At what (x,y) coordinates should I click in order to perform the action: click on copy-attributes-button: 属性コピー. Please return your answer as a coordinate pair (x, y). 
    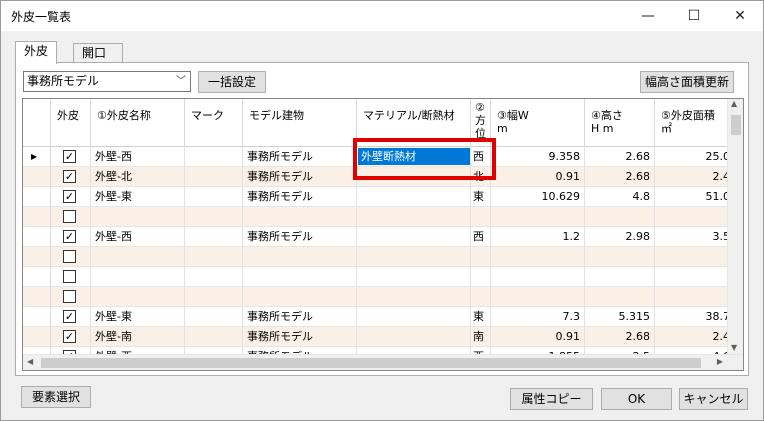
    Looking at the image, I should click on (551, 399).